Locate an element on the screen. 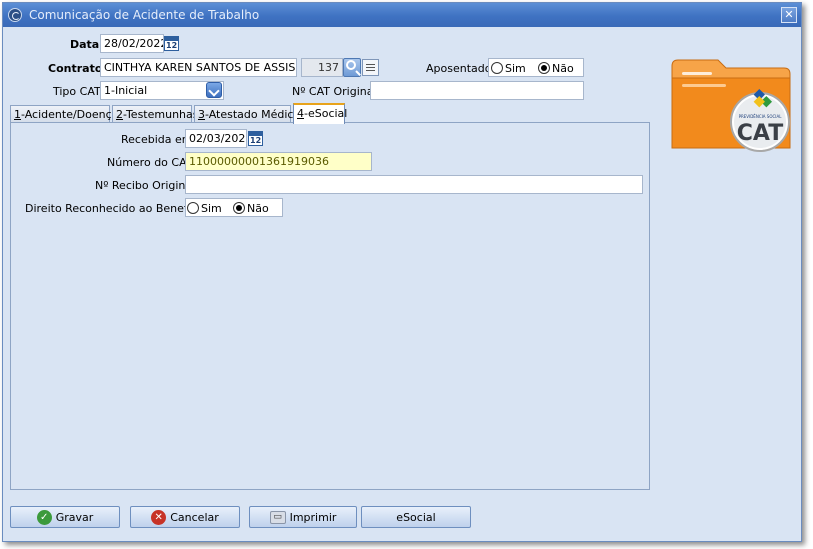 This screenshot has height=549, width=813. direito-nao-radio: Não is located at coordinates (251, 208).